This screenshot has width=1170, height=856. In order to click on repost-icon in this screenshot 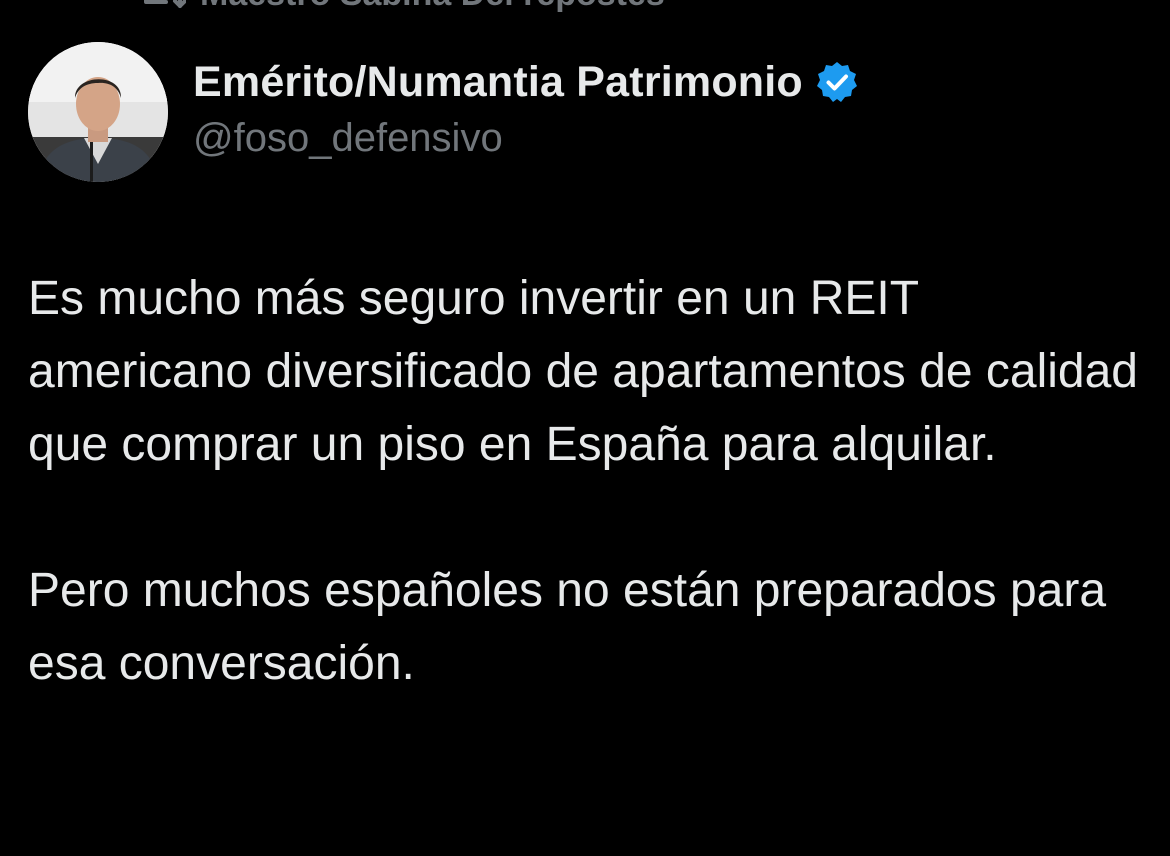, I will do `click(165, 4)`.